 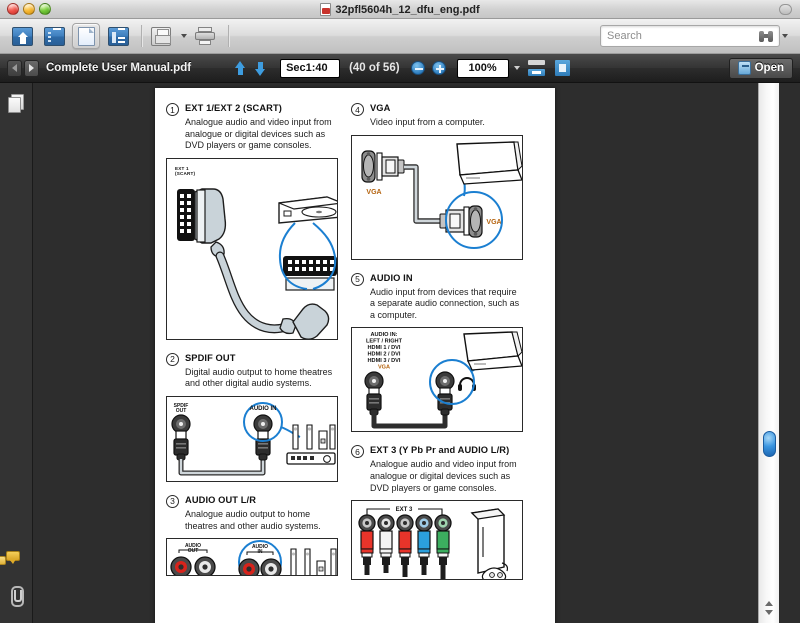 I want to click on scrollbar-arrows, so click(x=769, y=610).